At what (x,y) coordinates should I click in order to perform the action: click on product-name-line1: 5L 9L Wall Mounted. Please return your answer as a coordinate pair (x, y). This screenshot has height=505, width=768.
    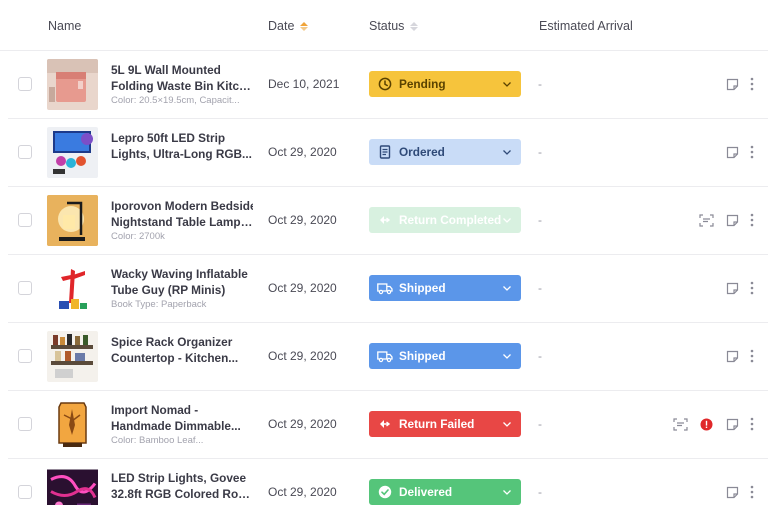
    Looking at the image, I should click on (166, 70).